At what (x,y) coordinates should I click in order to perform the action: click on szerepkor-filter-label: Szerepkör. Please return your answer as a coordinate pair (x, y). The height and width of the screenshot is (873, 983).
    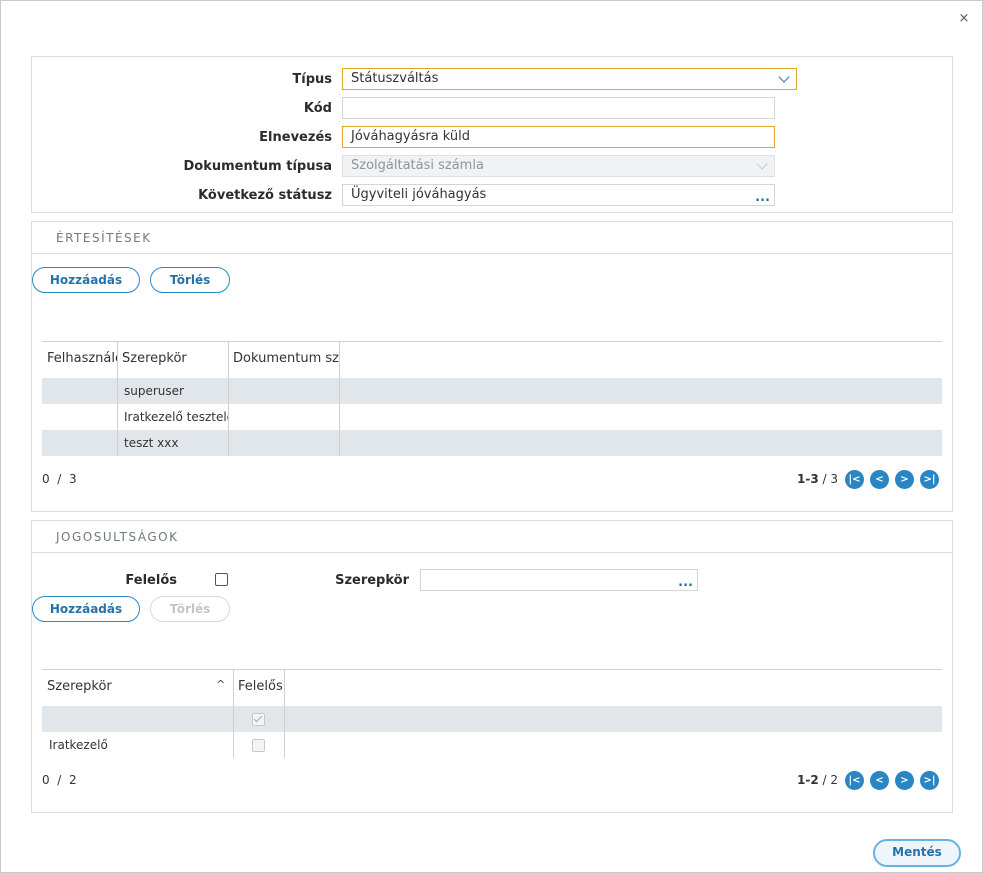
    Looking at the image, I should click on (372, 580).